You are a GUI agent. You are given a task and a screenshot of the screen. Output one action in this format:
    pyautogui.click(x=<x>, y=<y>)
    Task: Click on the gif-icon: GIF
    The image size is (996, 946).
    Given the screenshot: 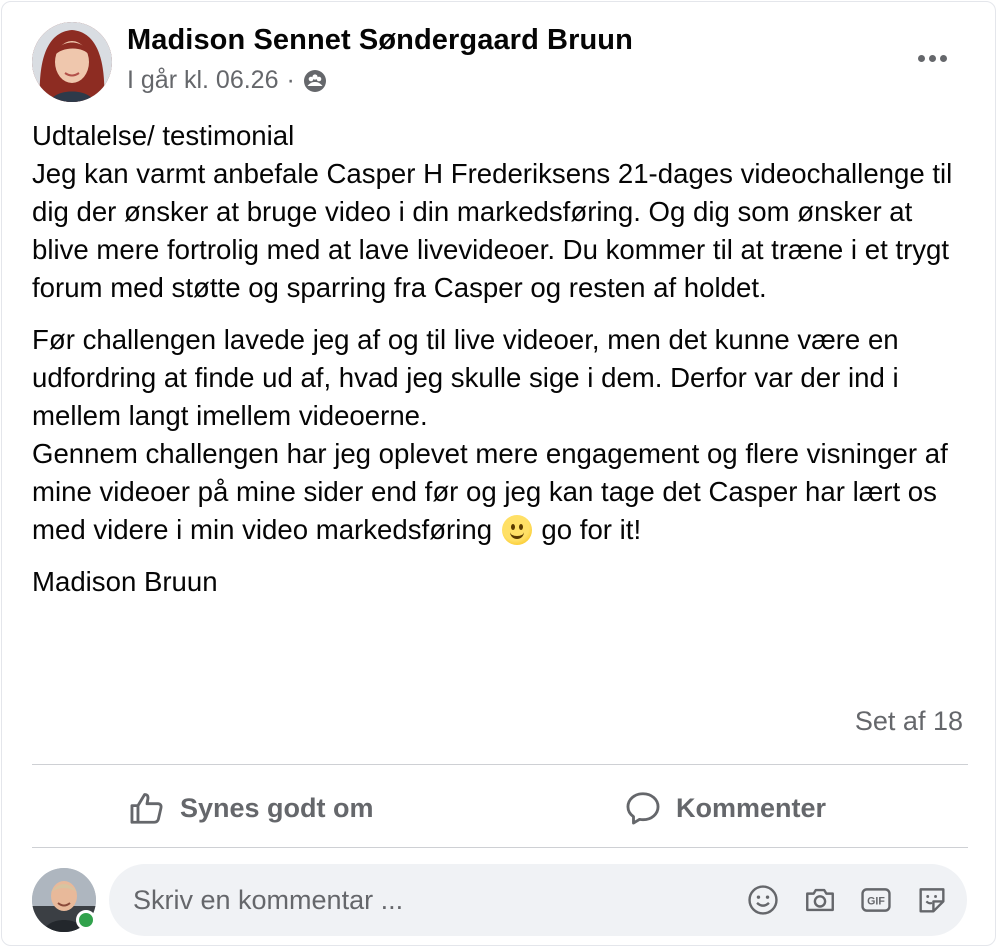 What is the action you would take?
    pyautogui.click(x=876, y=900)
    